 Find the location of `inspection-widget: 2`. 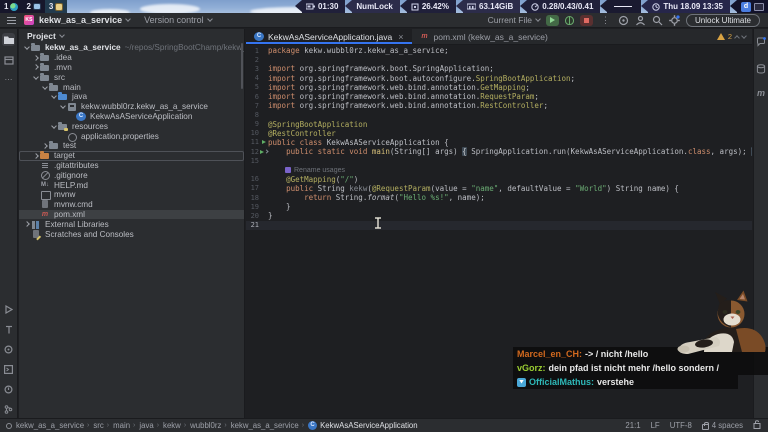

inspection-widget: 2 is located at coordinates (731, 36).